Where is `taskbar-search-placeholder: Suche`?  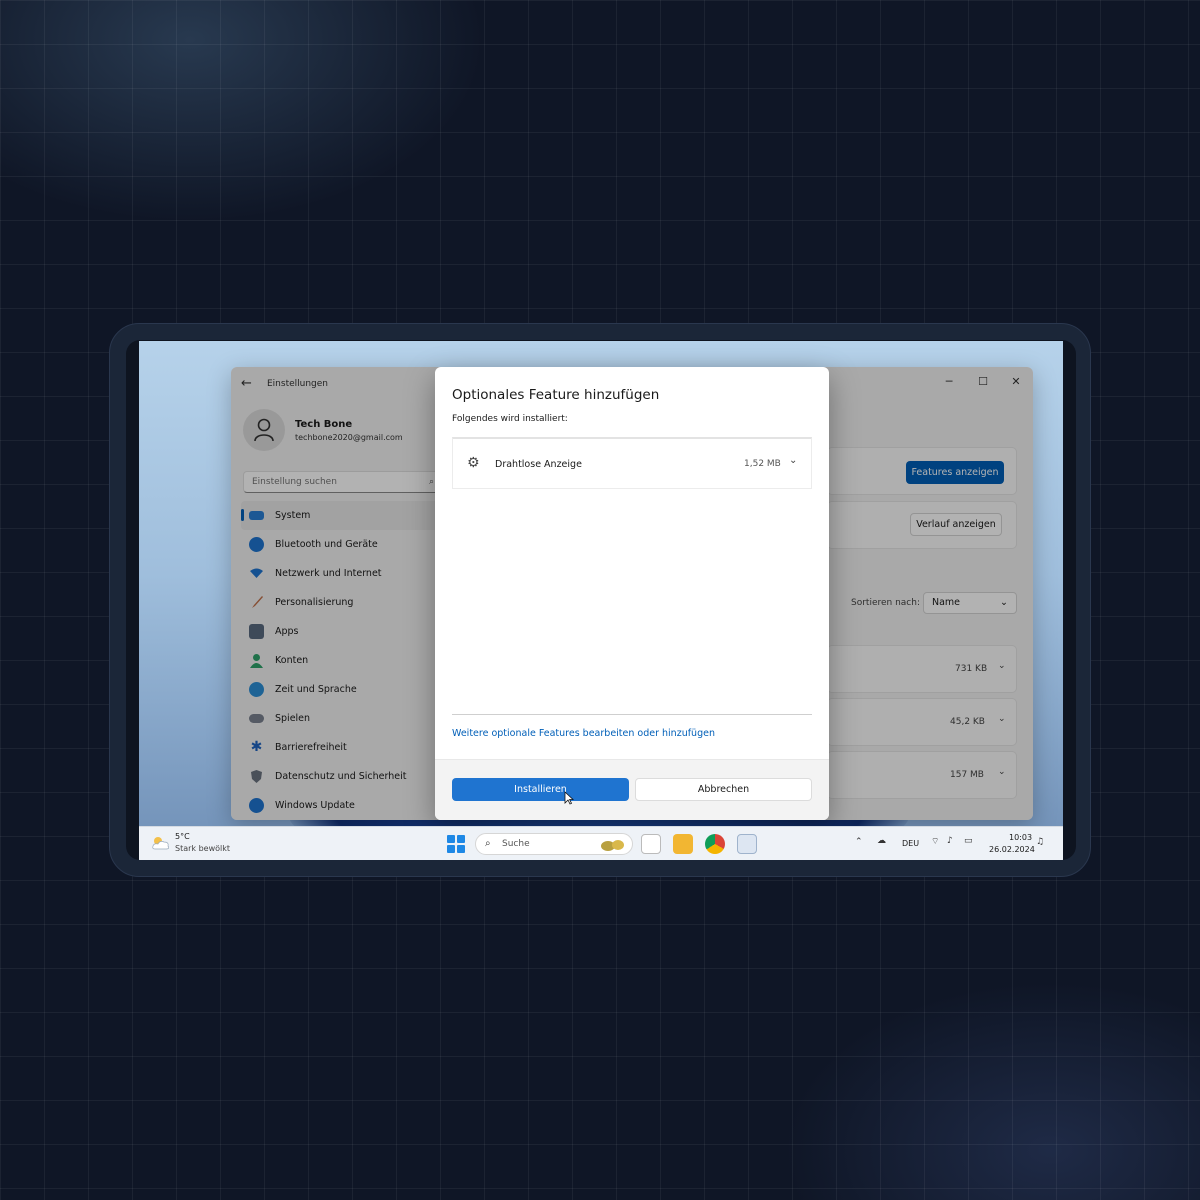 taskbar-search-placeholder: Suche is located at coordinates (516, 844).